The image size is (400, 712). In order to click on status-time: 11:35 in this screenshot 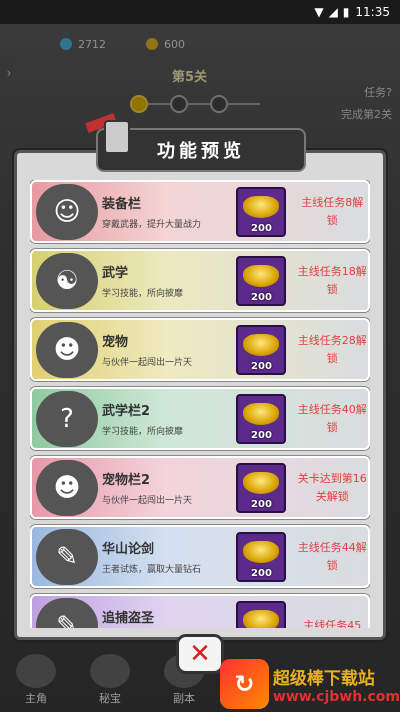, I will do `click(372, 12)`.